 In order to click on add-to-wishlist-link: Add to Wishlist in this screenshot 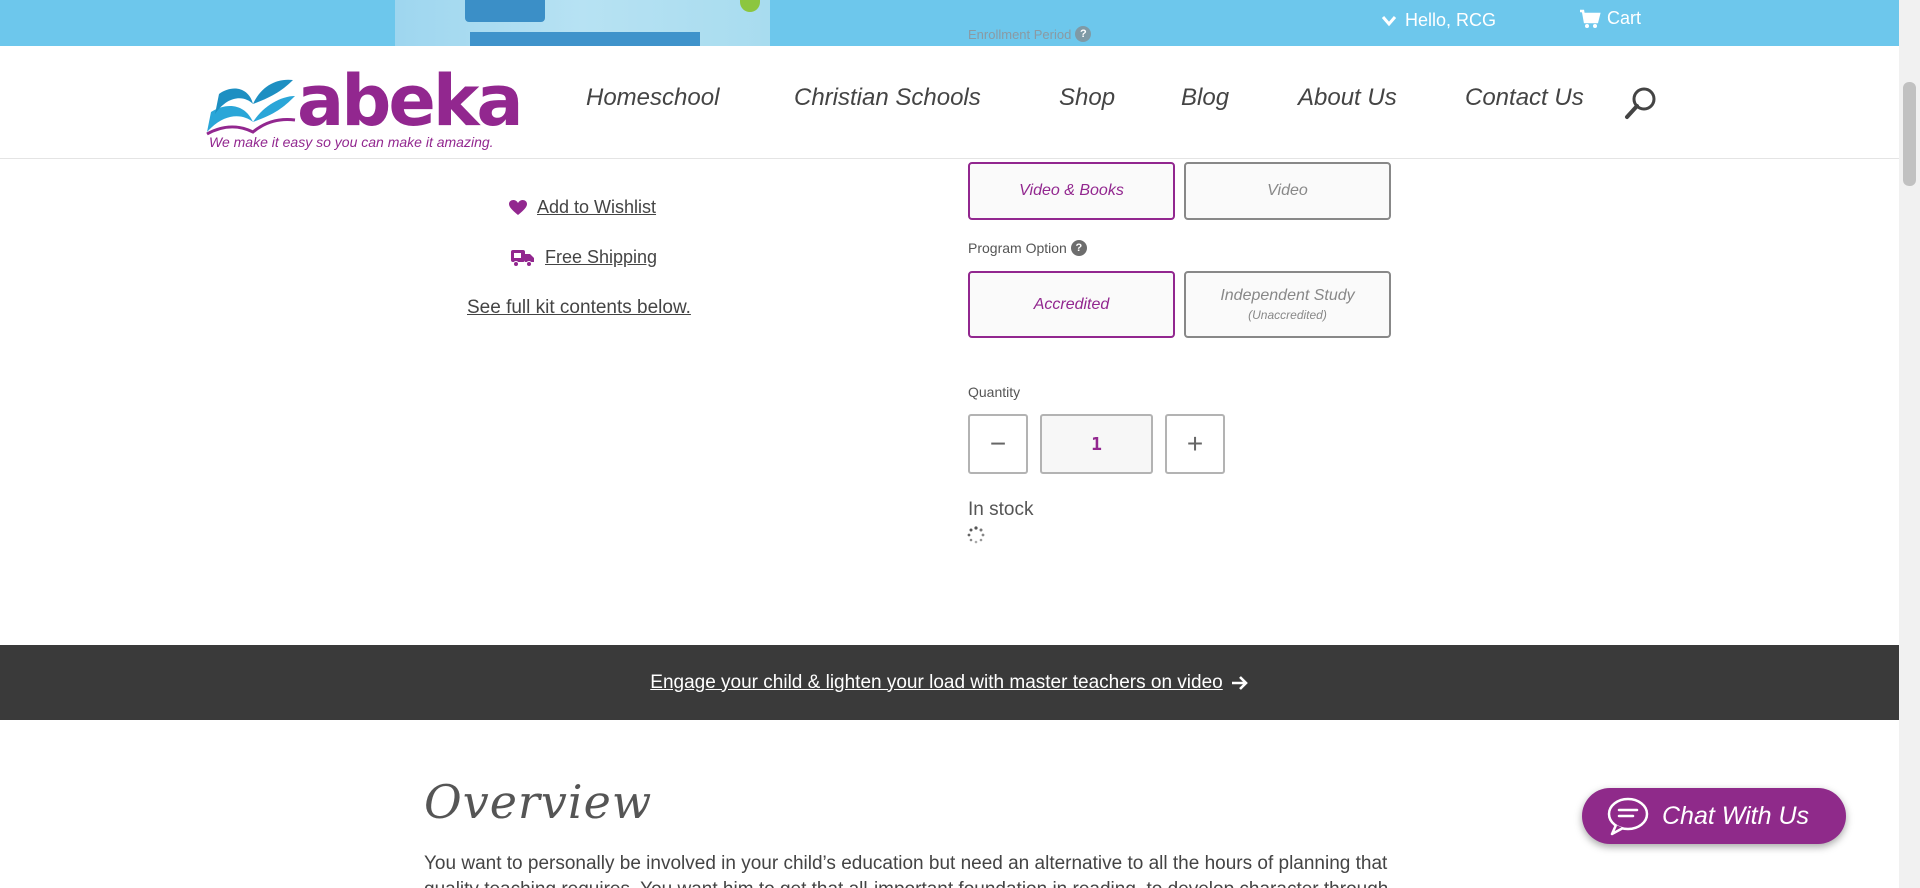, I will do `click(582, 207)`.